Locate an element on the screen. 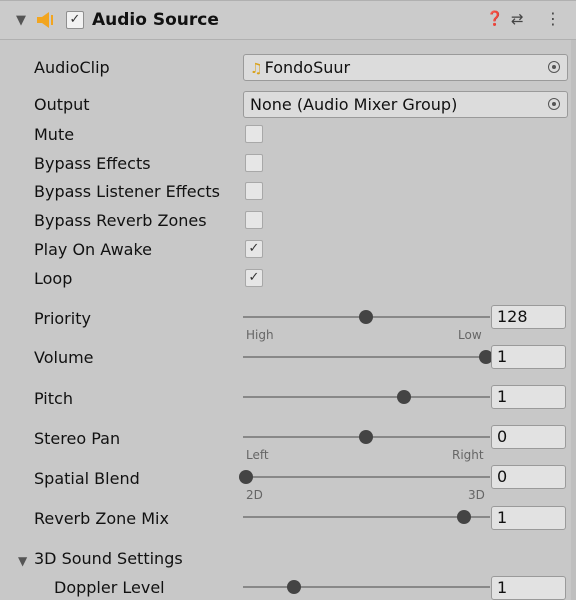 The image size is (576, 600). pitch-slider-track is located at coordinates (366, 397).